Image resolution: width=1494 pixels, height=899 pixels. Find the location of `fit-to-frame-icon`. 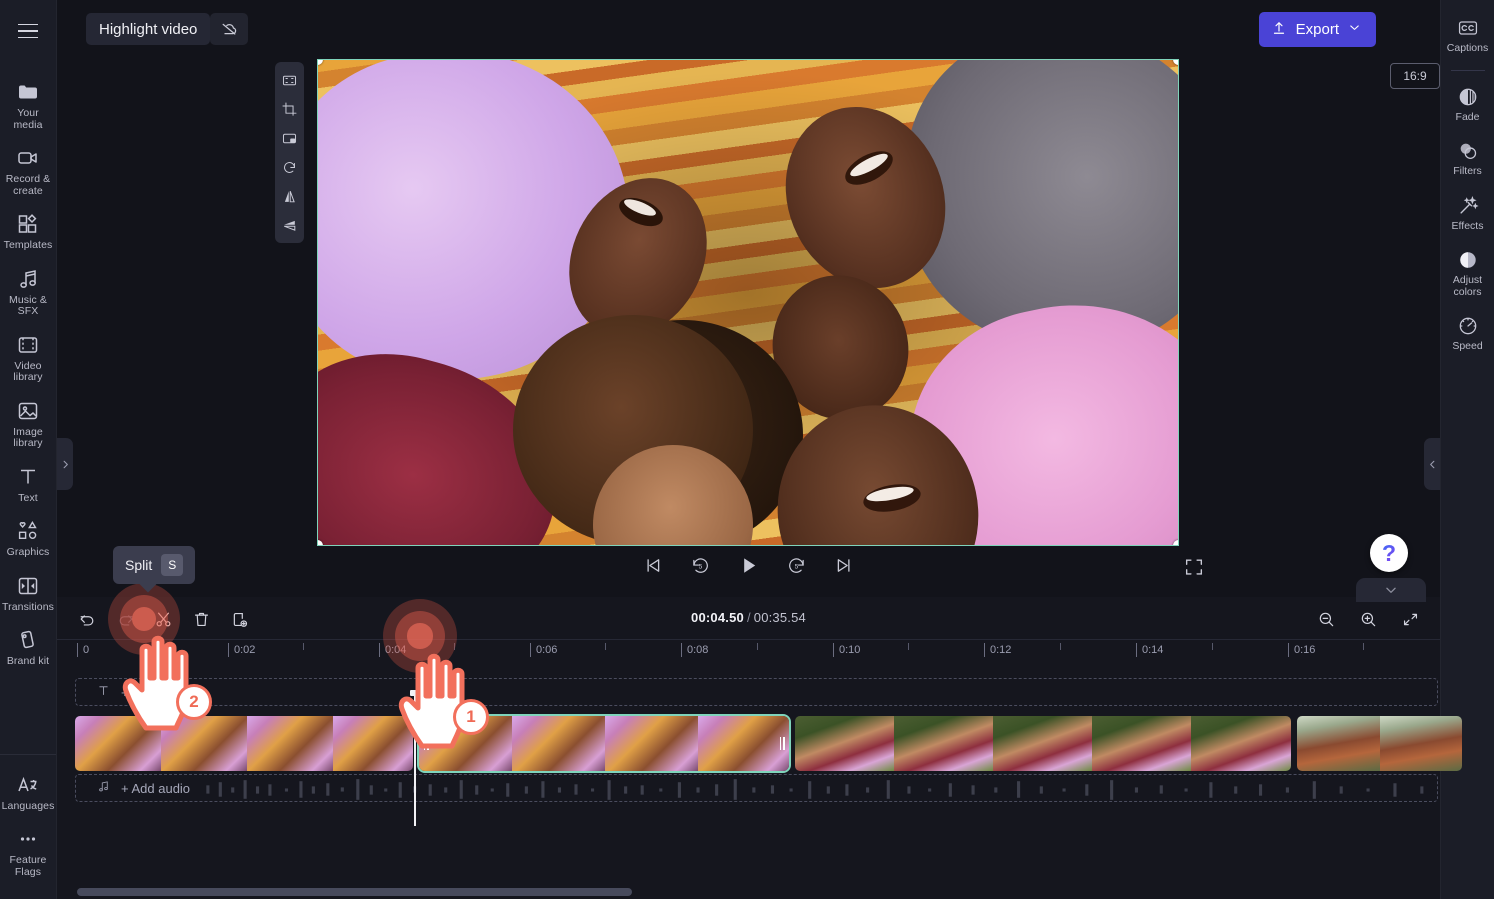

fit-to-frame-icon is located at coordinates (289, 80).